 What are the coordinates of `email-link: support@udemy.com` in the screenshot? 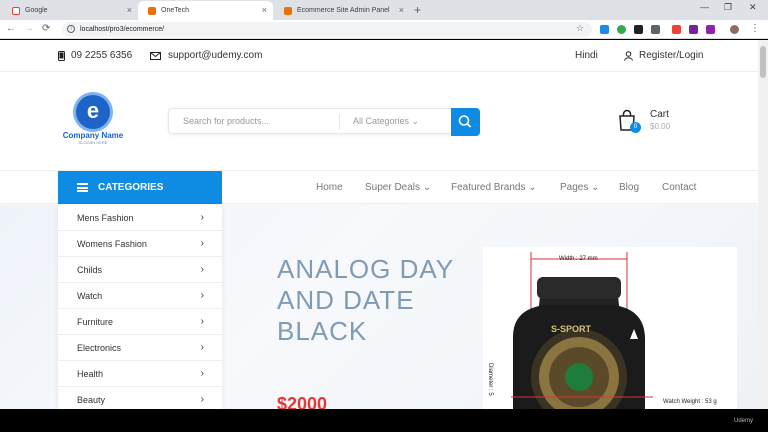 It's located at (215, 55).